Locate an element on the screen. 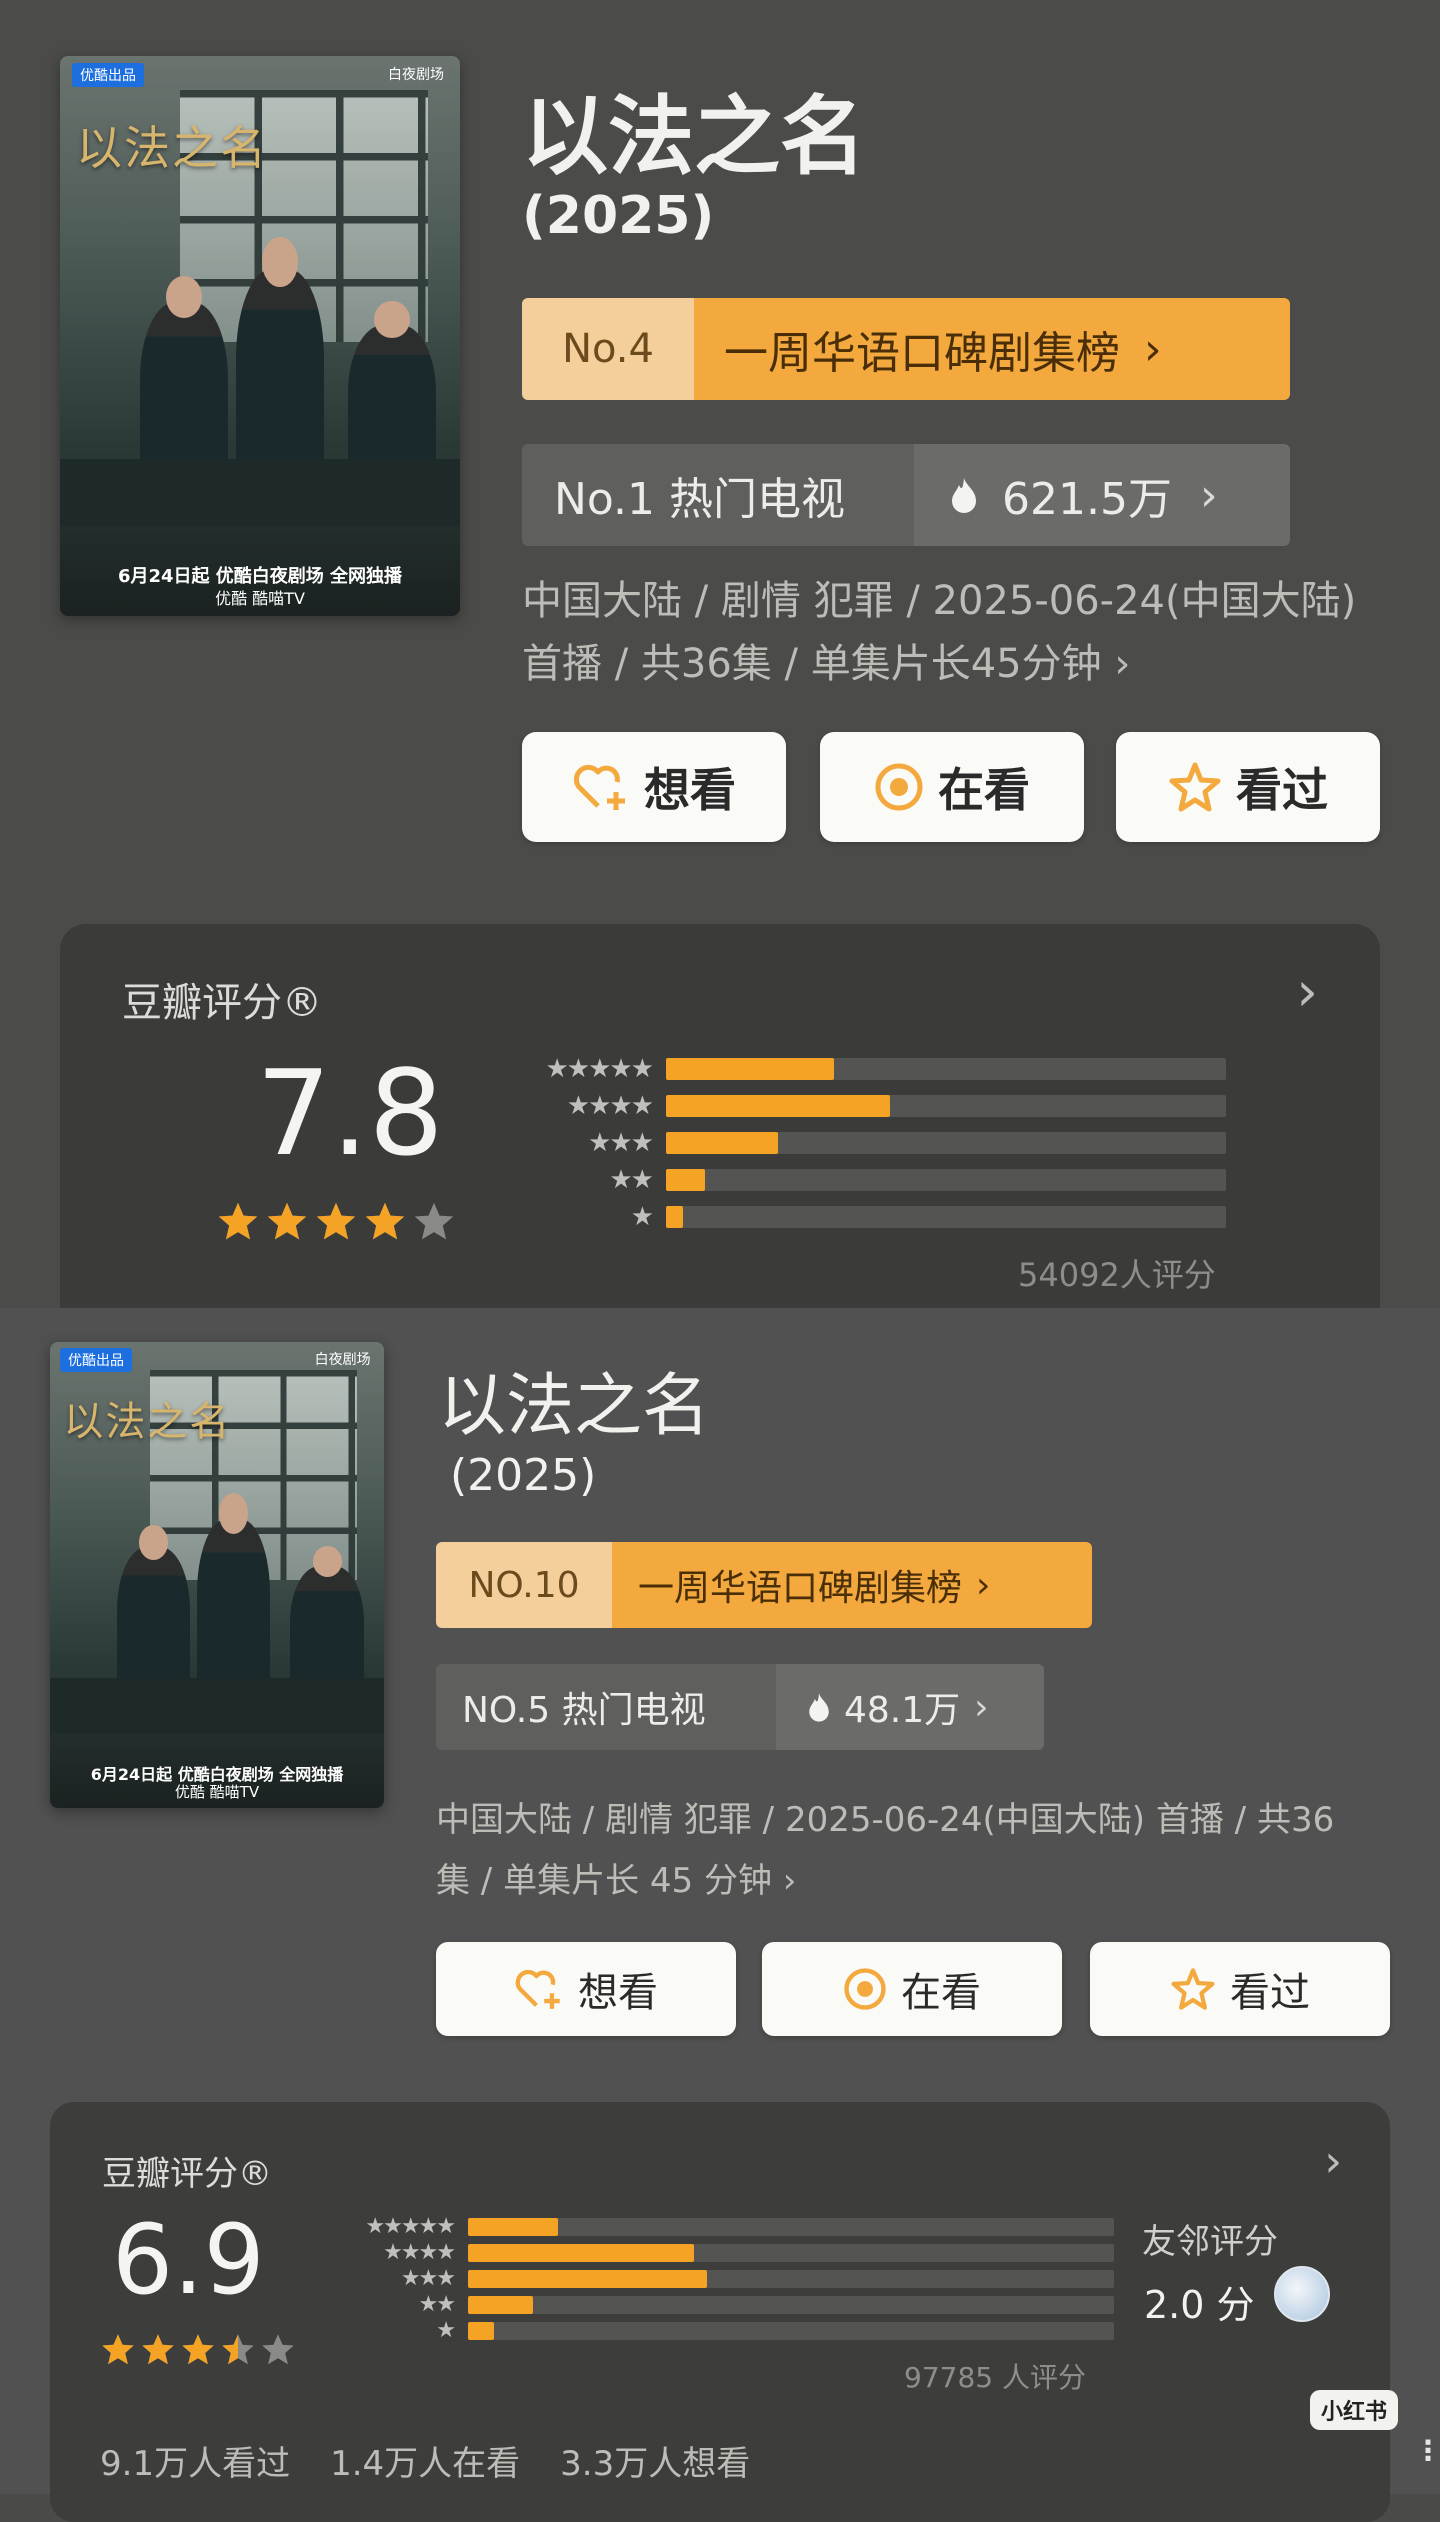 The image size is (1440, 2522). weekly-rank-banner: No.4 一周华语口碑剧集榜 › is located at coordinates (906, 349).